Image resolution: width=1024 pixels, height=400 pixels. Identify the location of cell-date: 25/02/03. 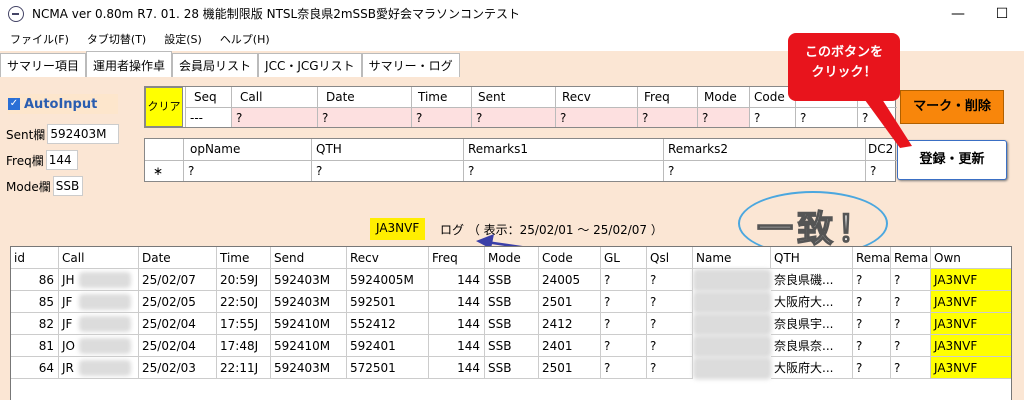
(178, 368).